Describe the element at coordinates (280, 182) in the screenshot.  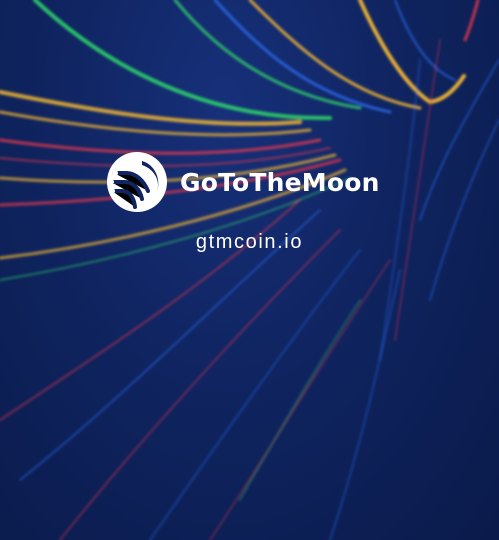
I see `brand-name: GoToTheMoon` at that location.